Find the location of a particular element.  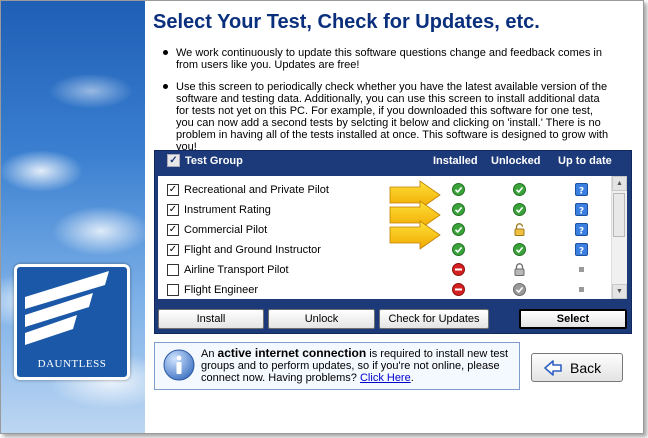

list-scrollbar: ▲ ▼ is located at coordinates (619, 237).